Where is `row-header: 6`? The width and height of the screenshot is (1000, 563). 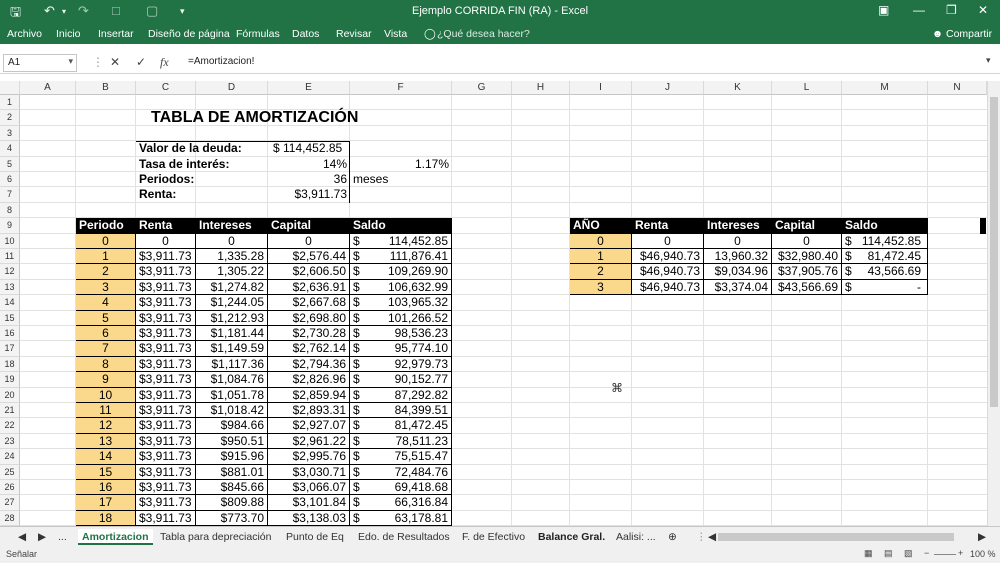 row-header: 6 is located at coordinates (10, 180).